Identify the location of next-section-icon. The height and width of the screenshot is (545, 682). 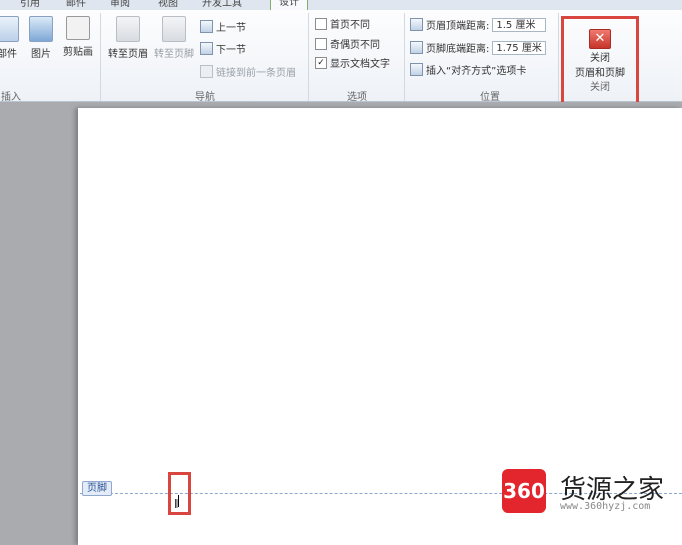
(206, 48).